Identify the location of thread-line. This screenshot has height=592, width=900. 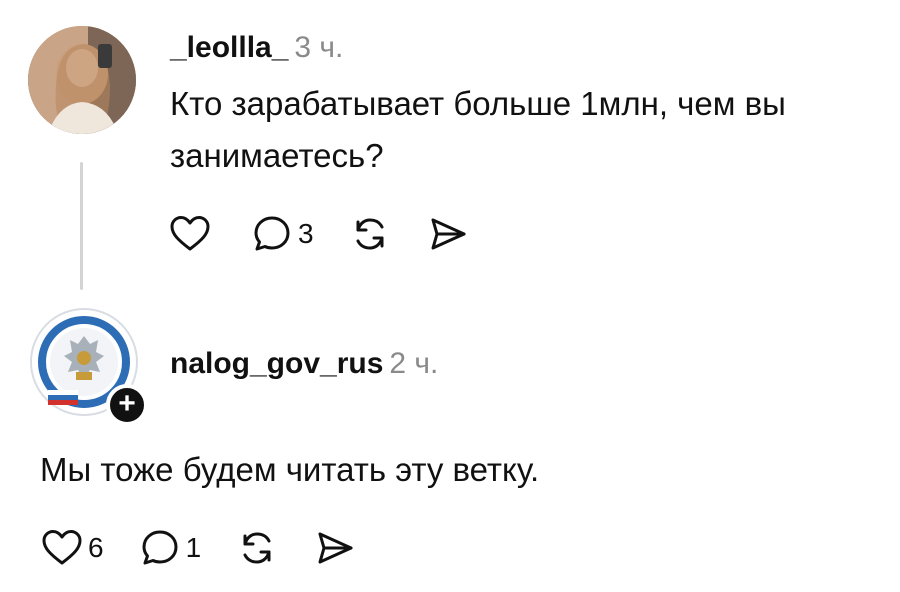
(81, 226).